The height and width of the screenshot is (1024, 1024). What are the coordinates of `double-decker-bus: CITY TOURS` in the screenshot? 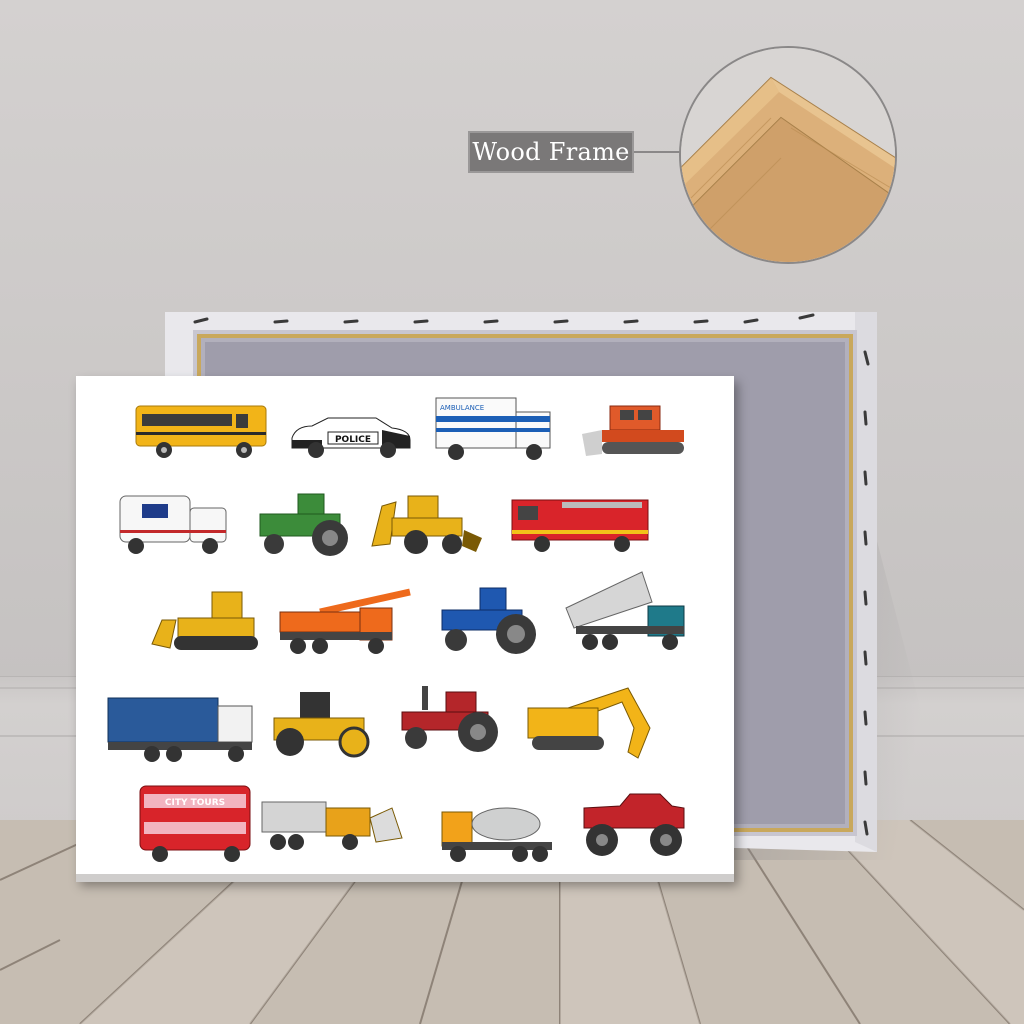 It's located at (195, 823).